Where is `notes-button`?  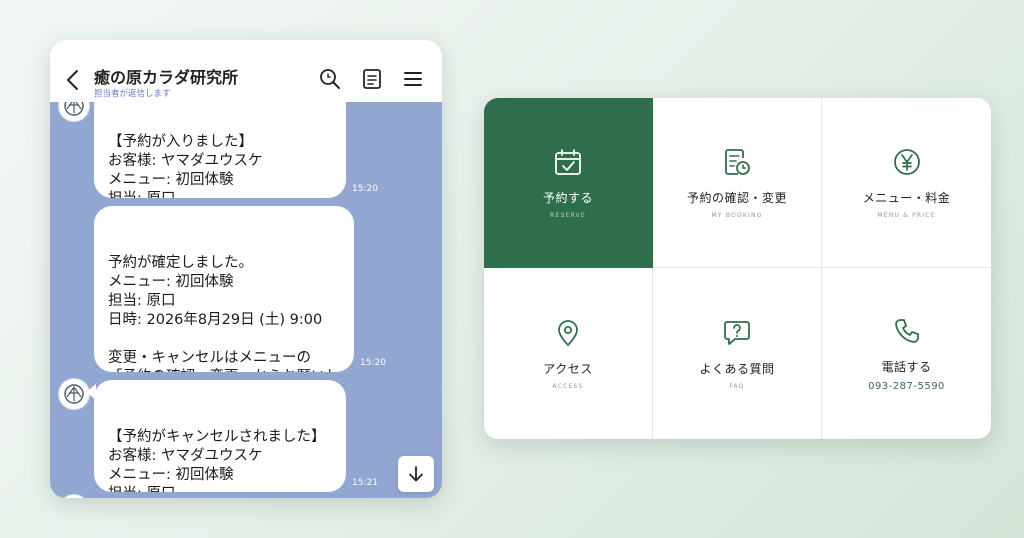
notes-button is located at coordinates (372, 79).